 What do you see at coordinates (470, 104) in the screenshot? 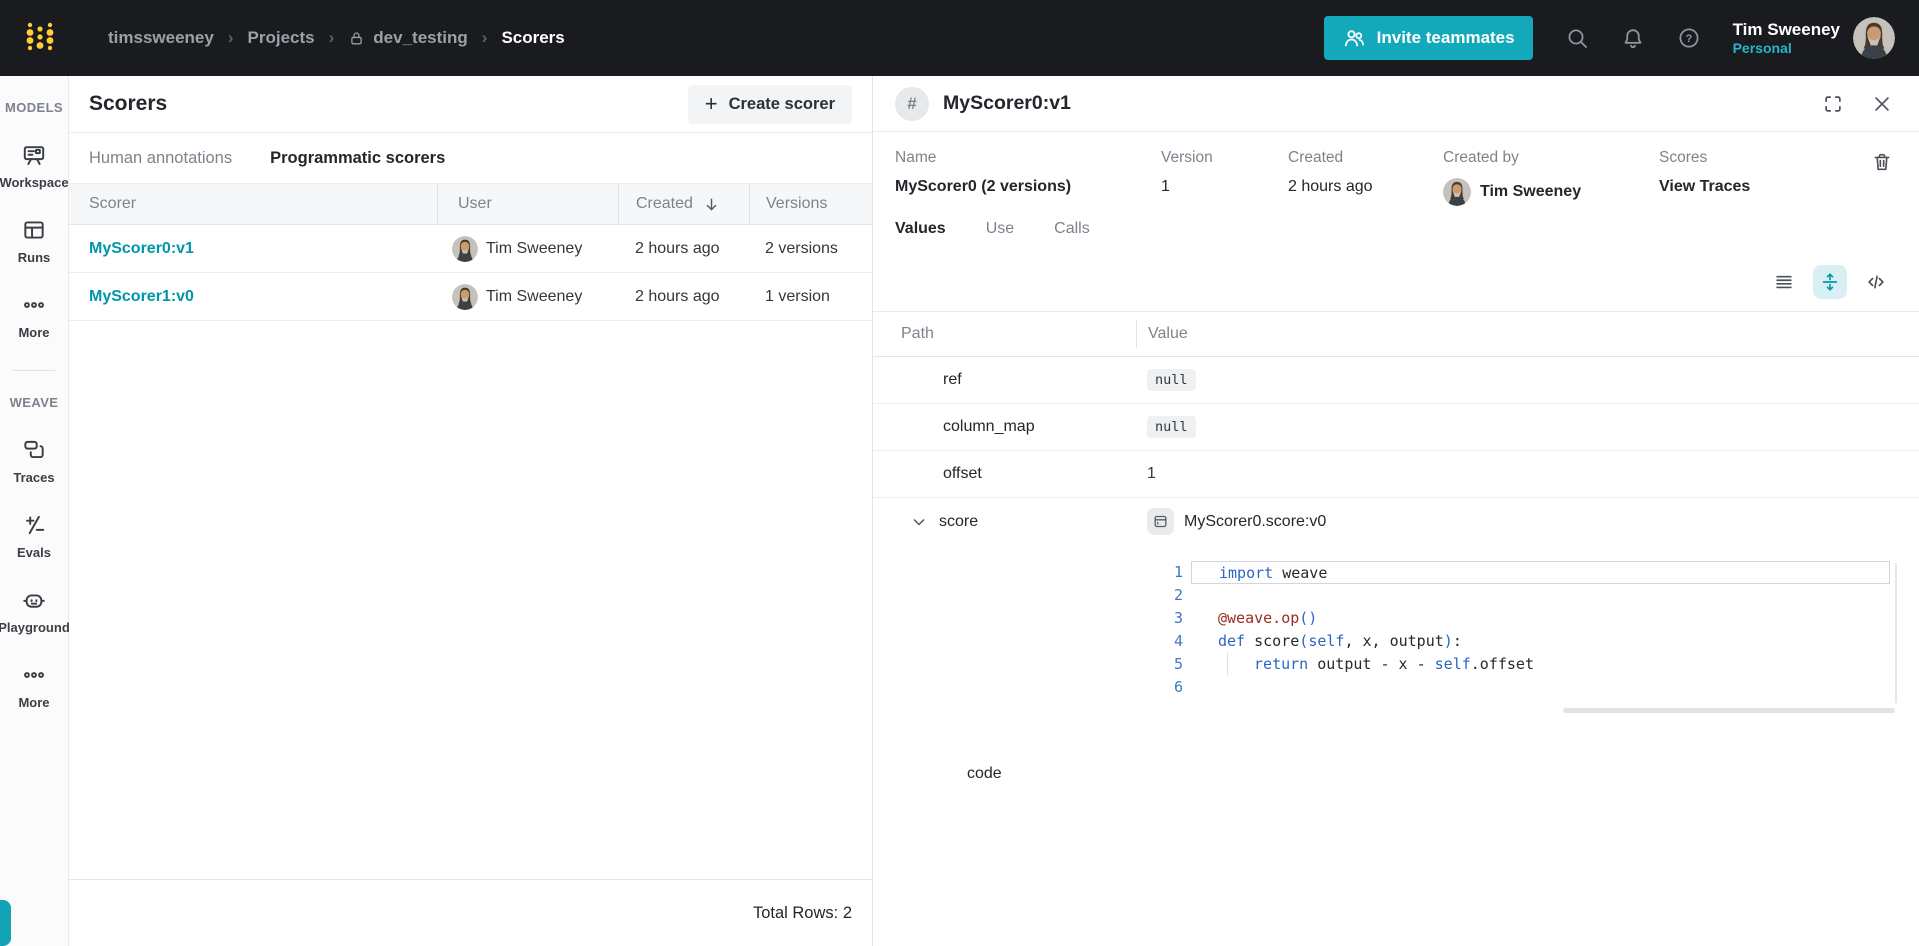
I see `scorers-header: Scorers + Create scorer` at bounding box center [470, 104].